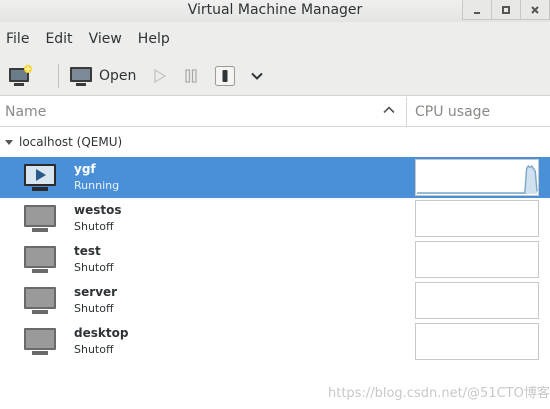  Describe the element at coordinates (58, 39) in the screenshot. I see `menu-edit: Edit` at that location.